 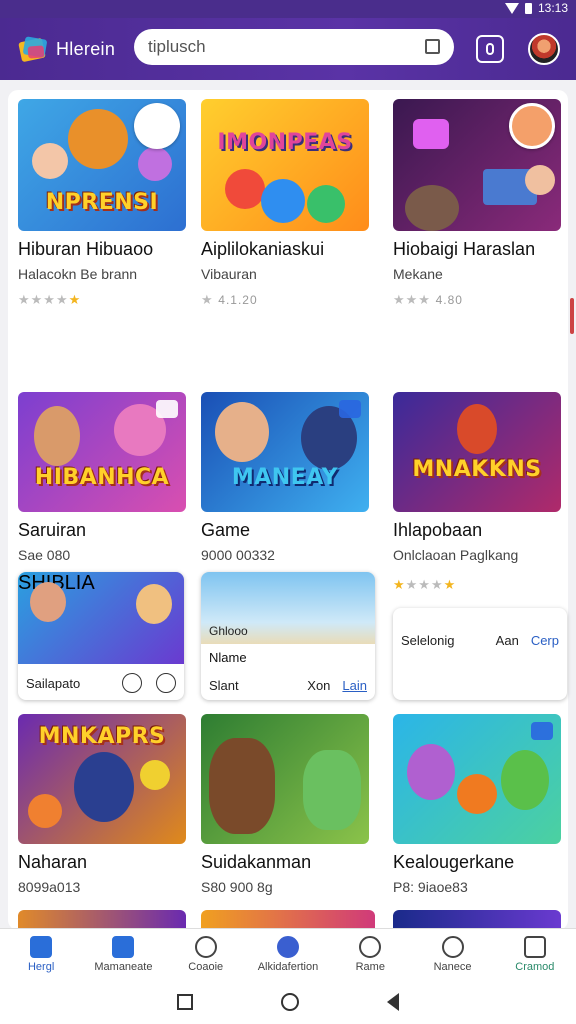 What do you see at coordinates (430, 887) in the screenshot?
I see `game-subtitle: P8: 9iaoe83` at bounding box center [430, 887].